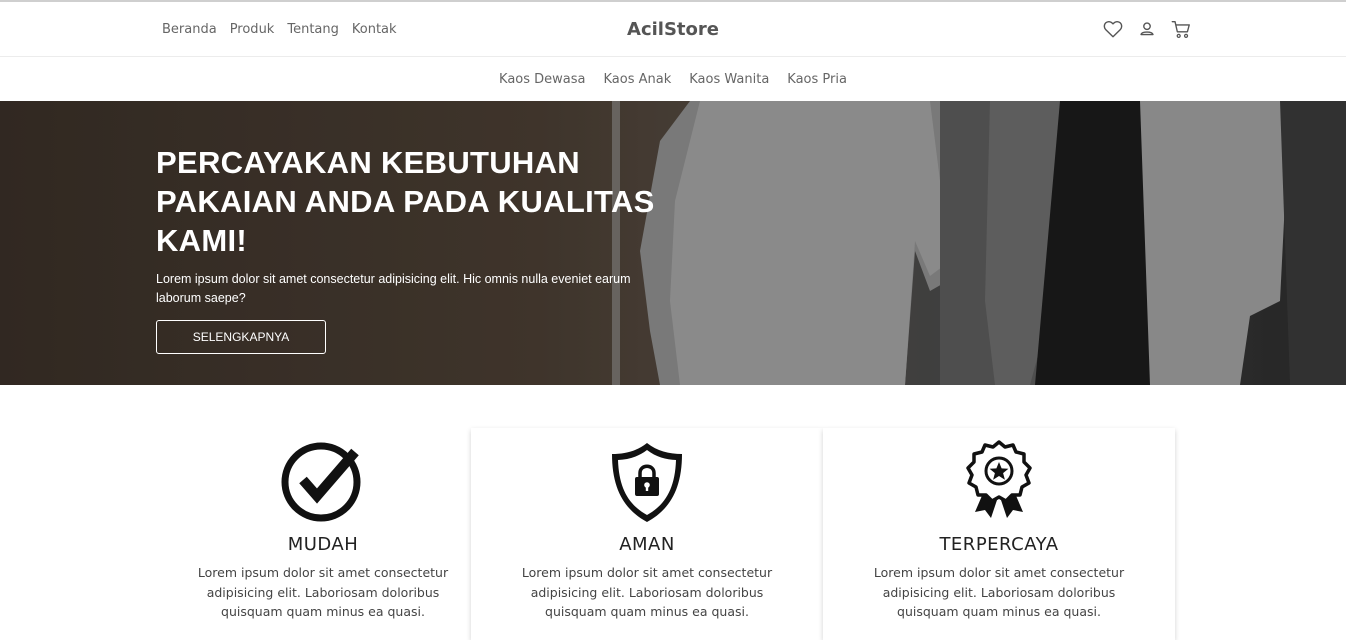 This screenshot has width=1346, height=640. I want to click on category-kaos-pria: Kaos Pria, so click(817, 79).